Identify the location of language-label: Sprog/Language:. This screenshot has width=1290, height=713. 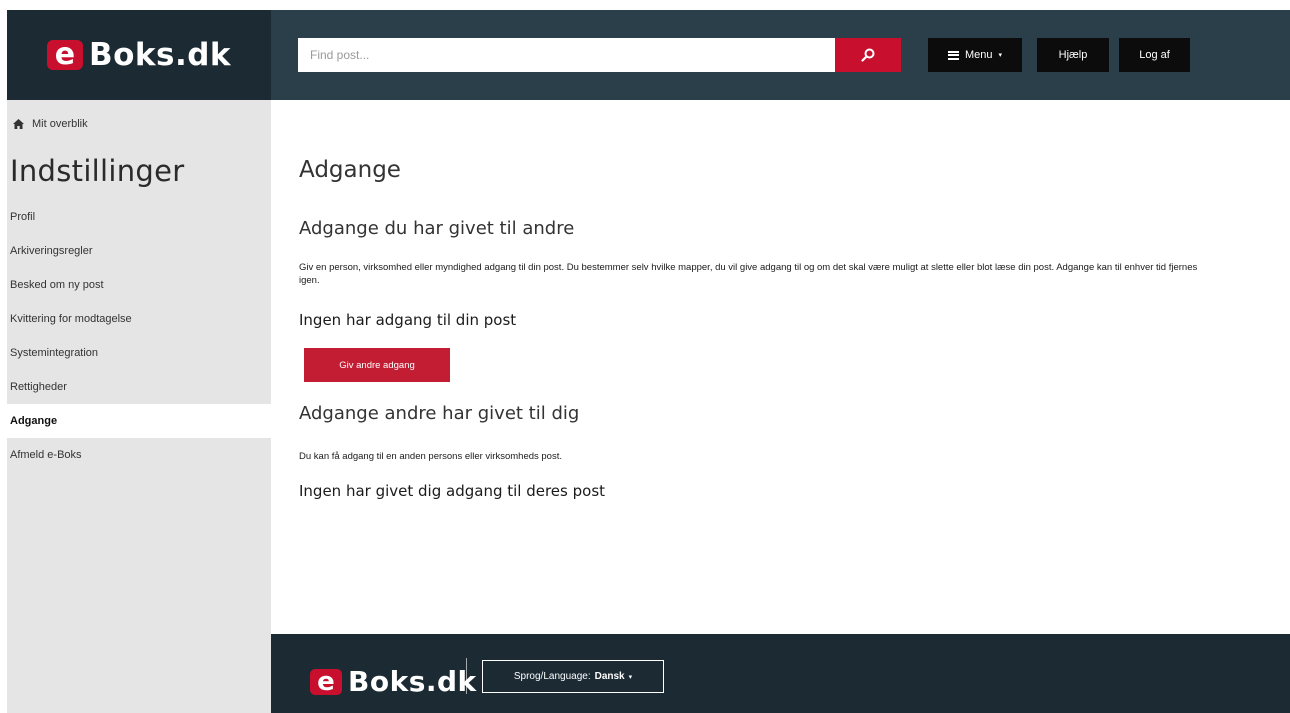
(552, 676).